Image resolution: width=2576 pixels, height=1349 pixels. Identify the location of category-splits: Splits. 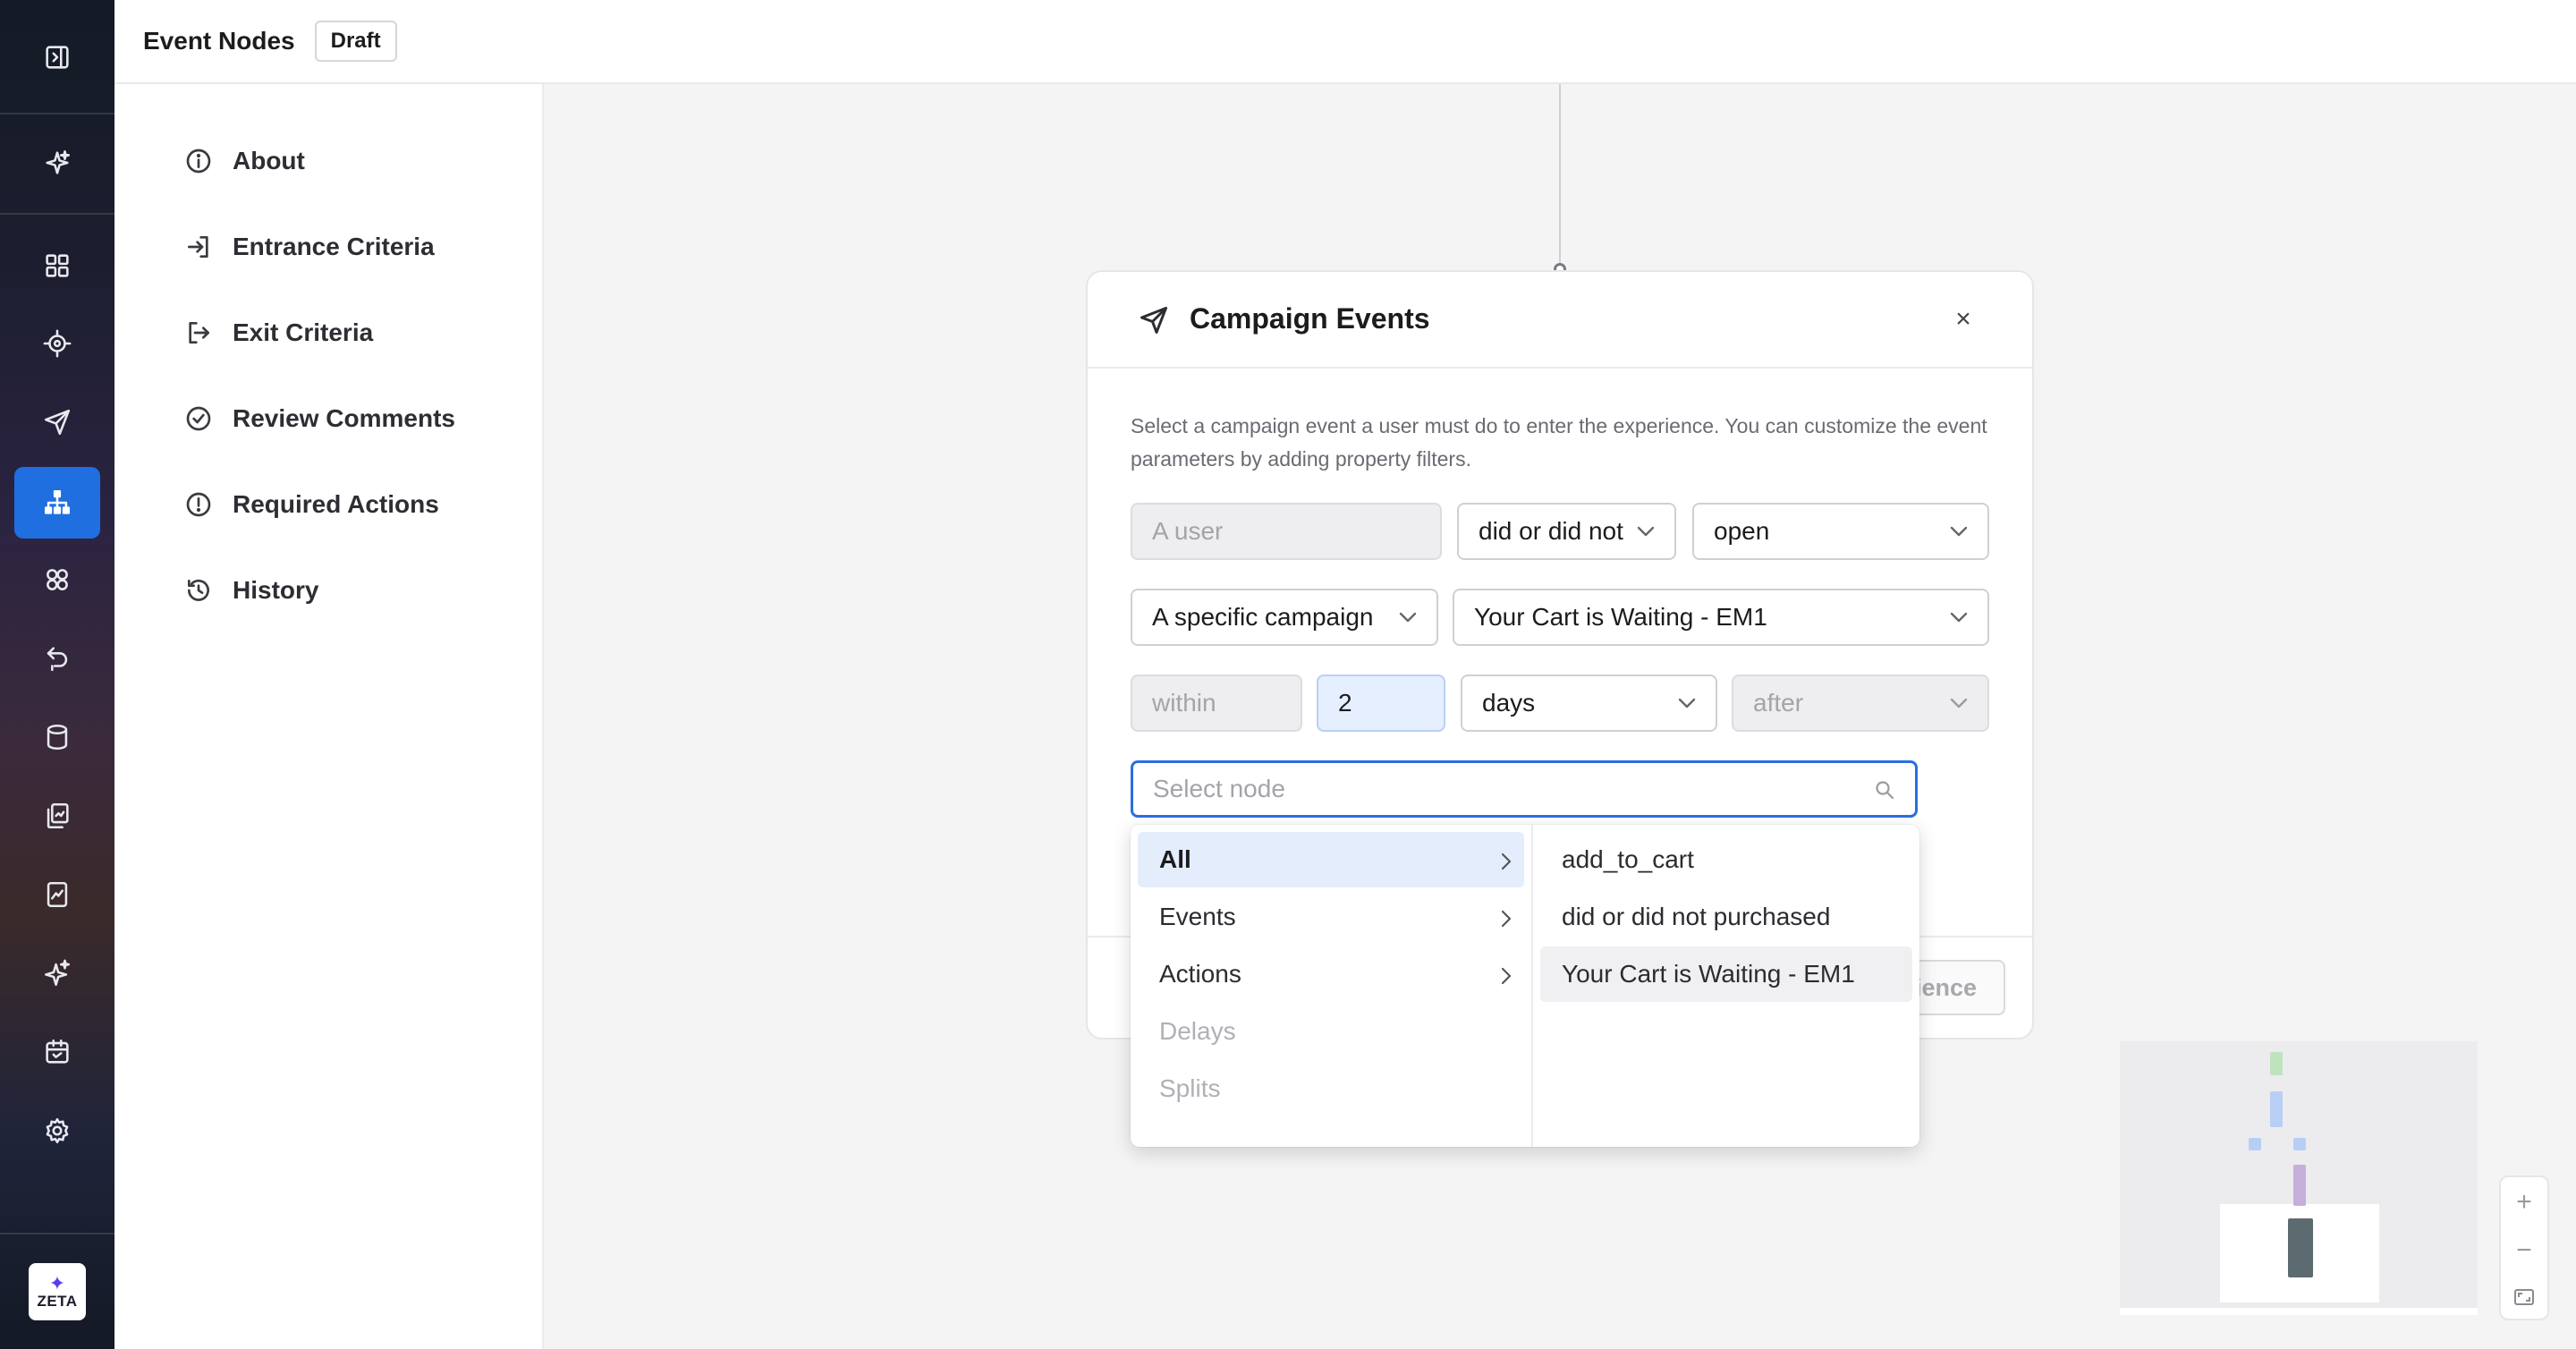
(1331, 1088).